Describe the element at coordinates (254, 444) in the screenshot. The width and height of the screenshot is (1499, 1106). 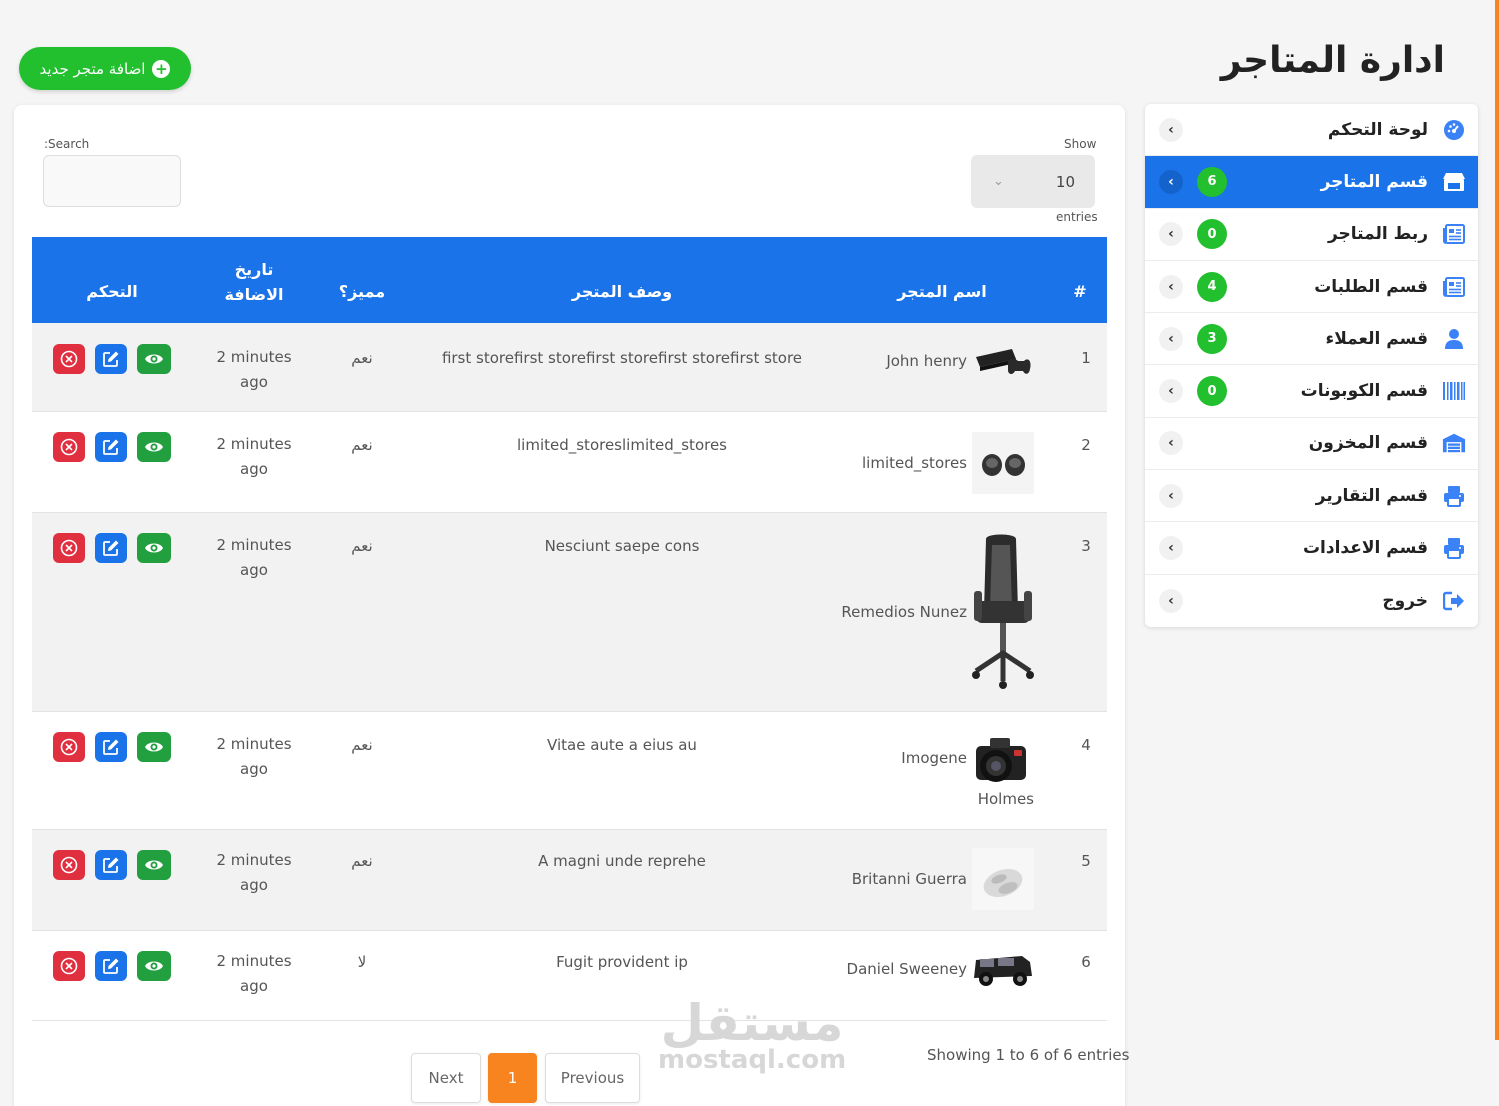
I see `date-added-line1: 2 minutes` at that location.